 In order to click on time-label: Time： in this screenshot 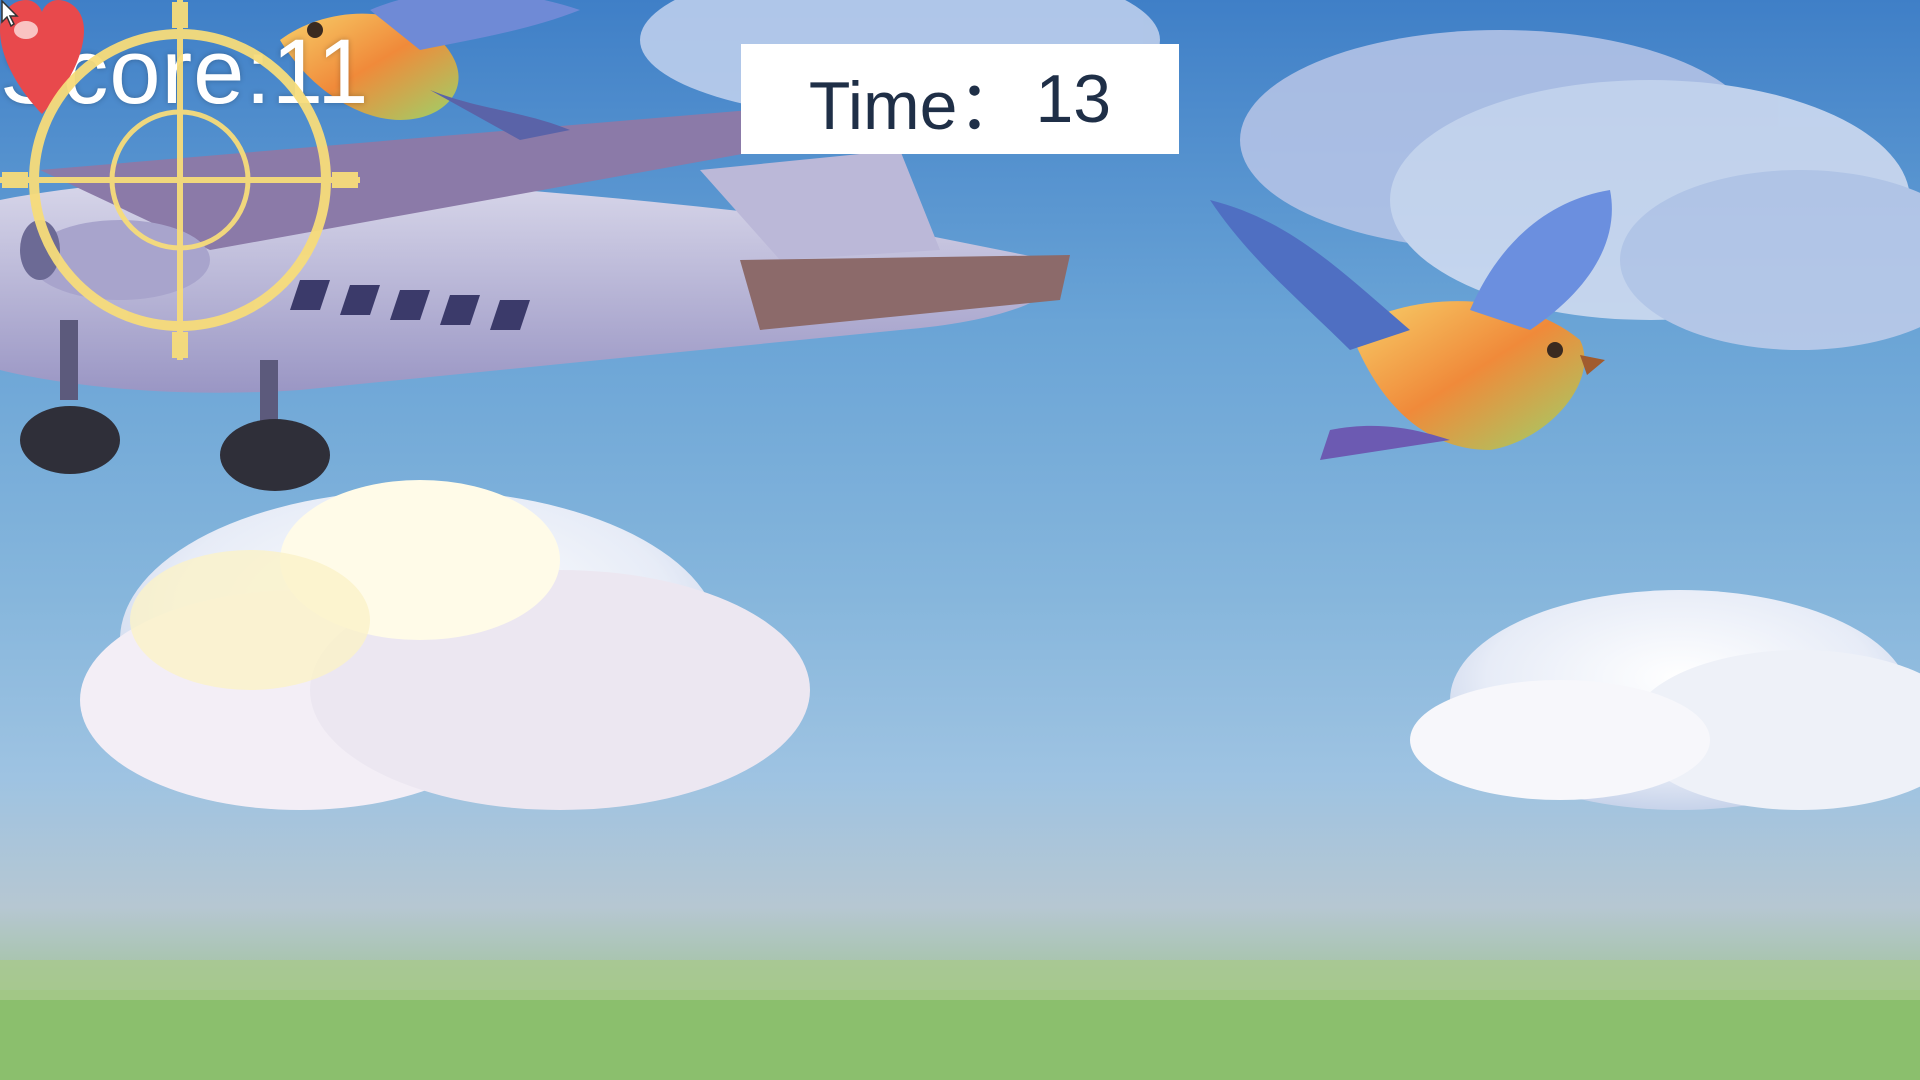, I will do `click(917, 105)`.